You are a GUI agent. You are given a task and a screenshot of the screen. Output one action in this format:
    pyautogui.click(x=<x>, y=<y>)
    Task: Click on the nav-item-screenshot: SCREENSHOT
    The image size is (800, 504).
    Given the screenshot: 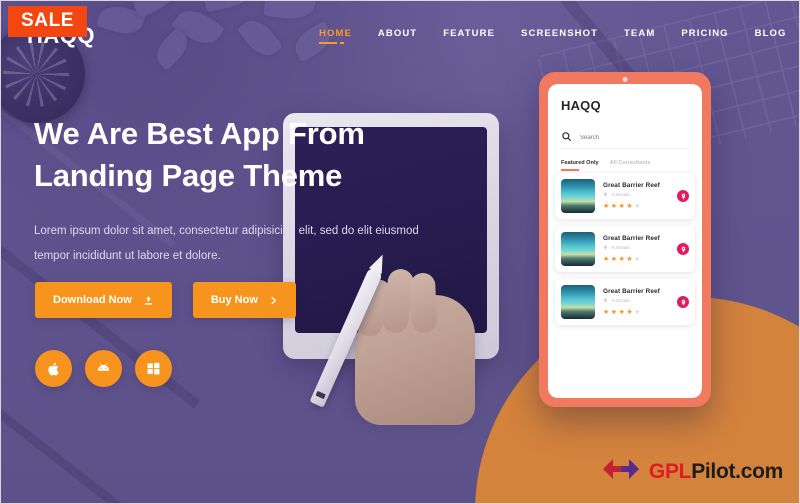 What is the action you would take?
    pyautogui.click(x=559, y=33)
    